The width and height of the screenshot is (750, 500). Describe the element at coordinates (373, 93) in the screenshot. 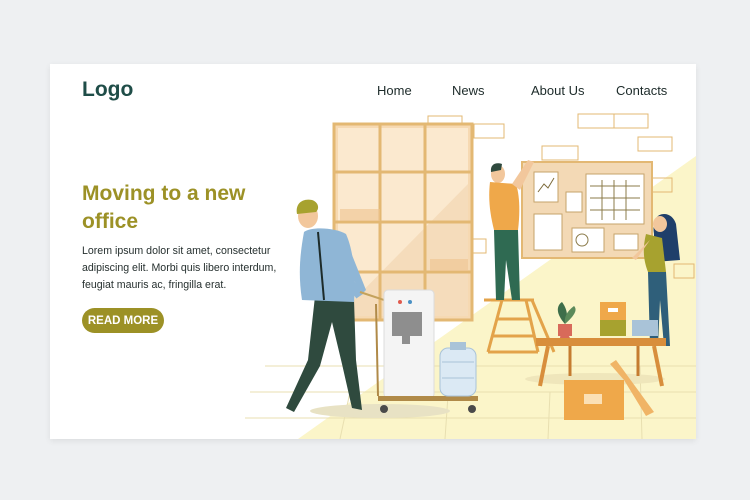

I see `main-nav: Home News About Us Contacts` at that location.